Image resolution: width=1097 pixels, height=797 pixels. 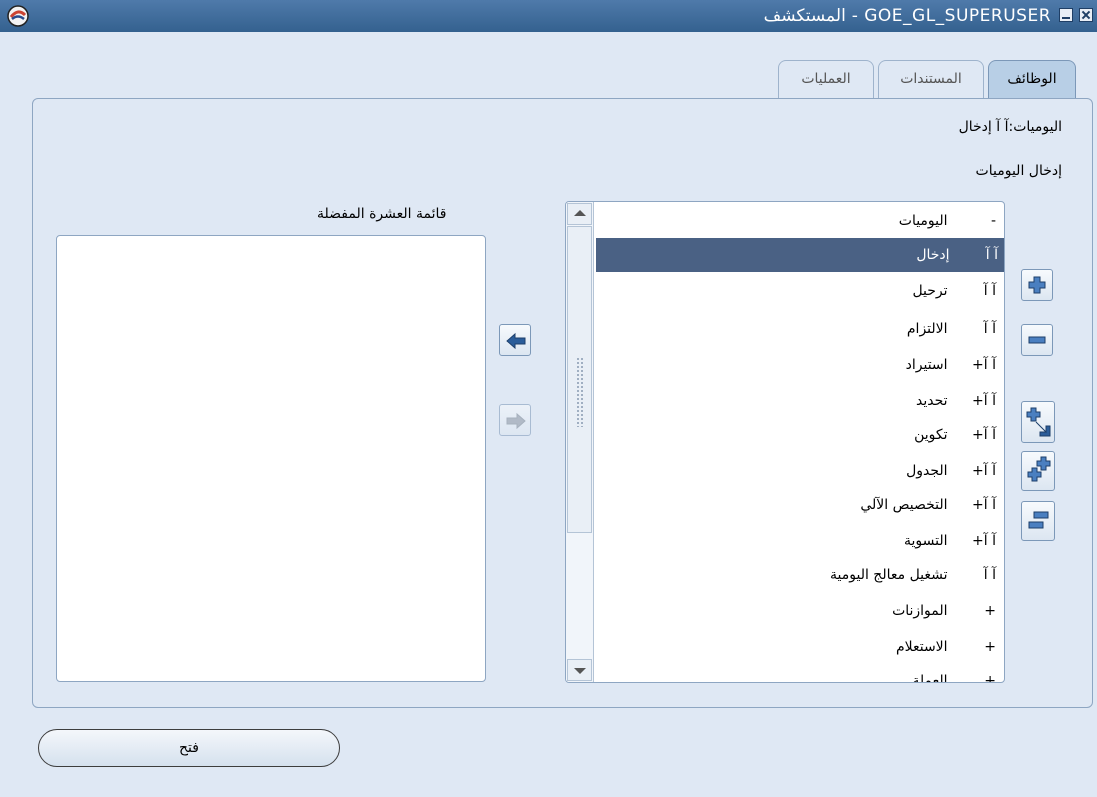 I want to click on window-title: GOE_GL_SUPERUSER - المستكشف, so click(x=907, y=16).